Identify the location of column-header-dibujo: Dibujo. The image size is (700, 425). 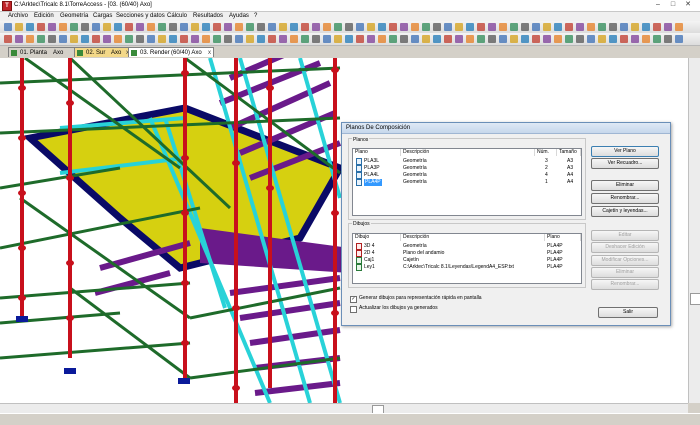
(377, 237).